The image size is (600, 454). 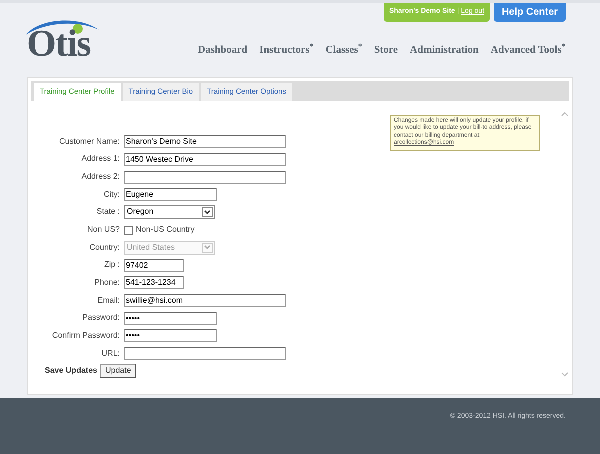 What do you see at coordinates (100, 159) in the screenshot?
I see `field-label: Address 1:` at bounding box center [100, 159].